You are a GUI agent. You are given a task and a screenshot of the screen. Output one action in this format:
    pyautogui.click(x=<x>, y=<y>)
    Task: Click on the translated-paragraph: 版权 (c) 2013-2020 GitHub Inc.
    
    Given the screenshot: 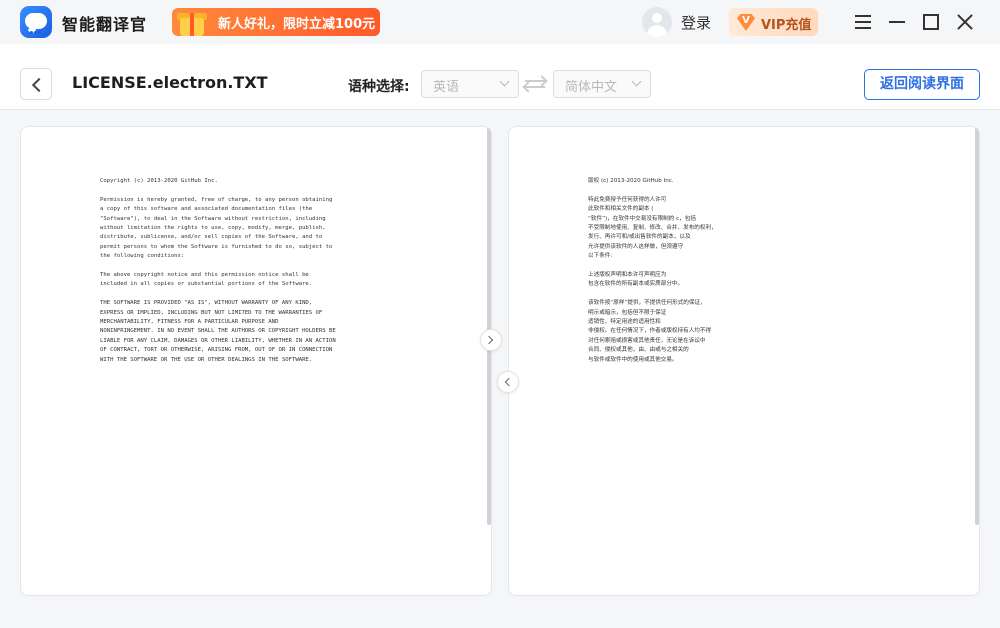 What is the action you would take?
    pyautogui.click(x=631, y=181)
    